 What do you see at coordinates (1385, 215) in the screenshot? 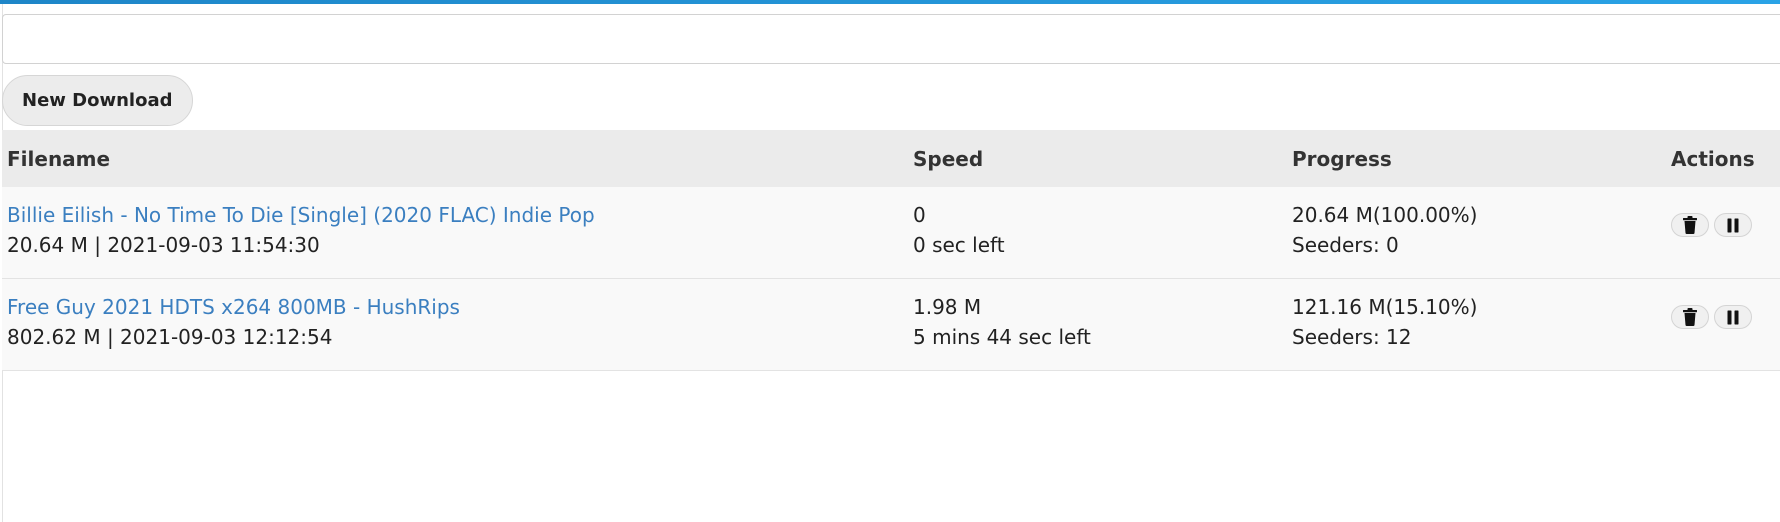
I see `progress-value: 20.64 M(100.00%)` at bounding box center [1385, 215].